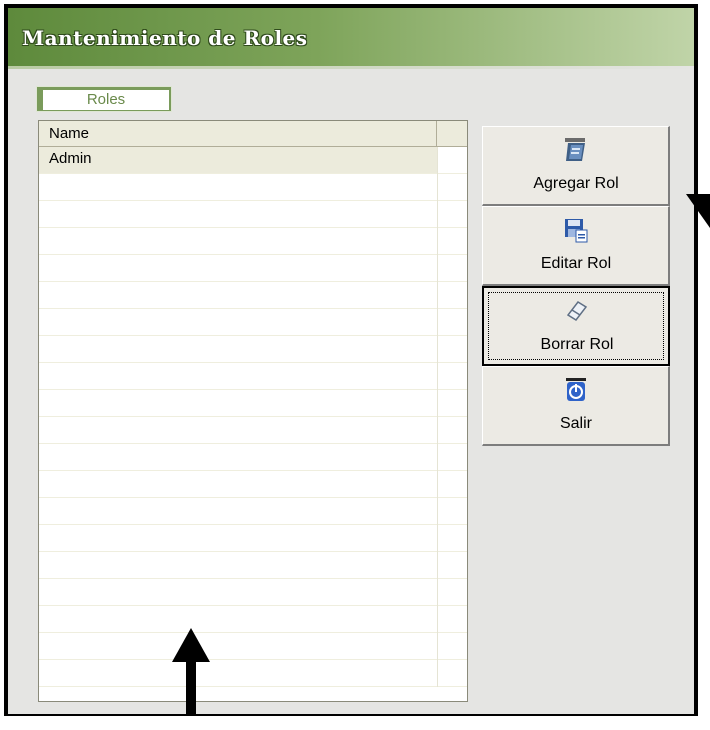  Describe the element at coordinates (577, 344) in the screenshot. I see `delete-role-label: Borrar Rol` at that location.